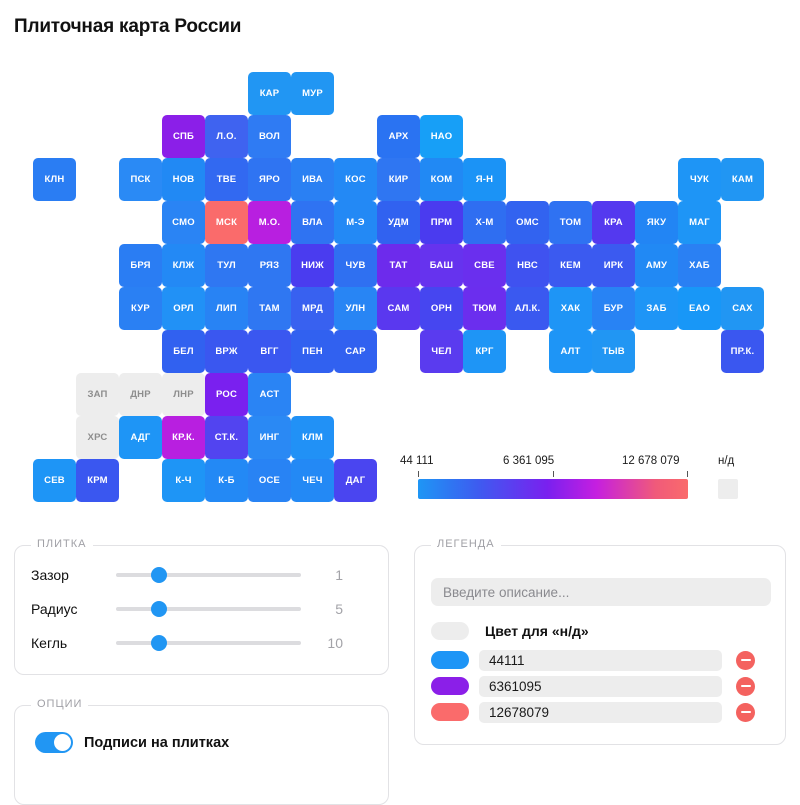  I want to click on map-tile: ТВЕ, so click(226, 179).